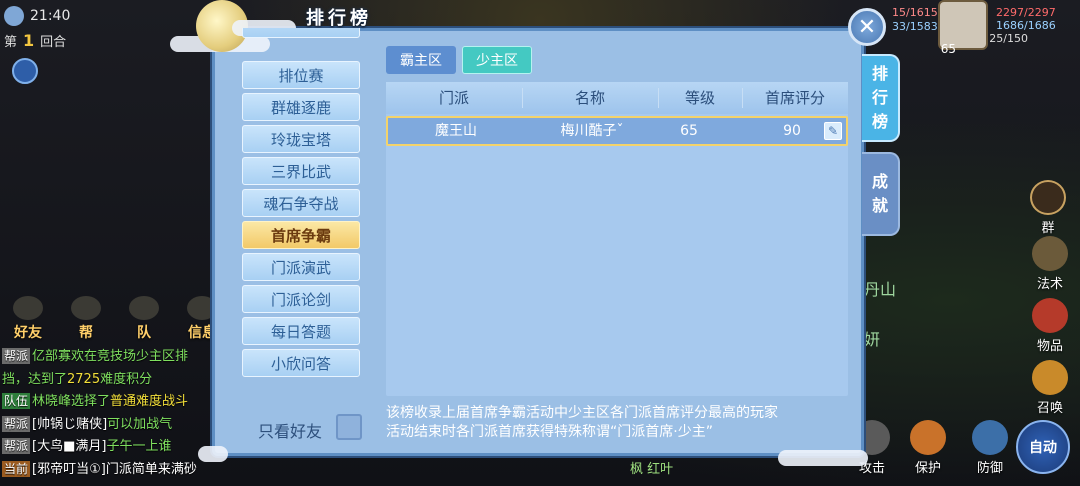 The width and height of the screenshot is (1080, 486). Describe the element at coordinates (689, 131) in the screenshot. I see `row-level: 65` at that location.